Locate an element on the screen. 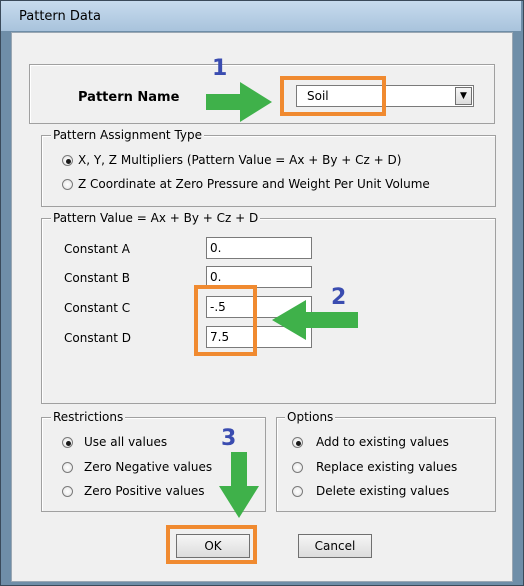  title-bar: Pattern Data is located at coordinates (261, 16).